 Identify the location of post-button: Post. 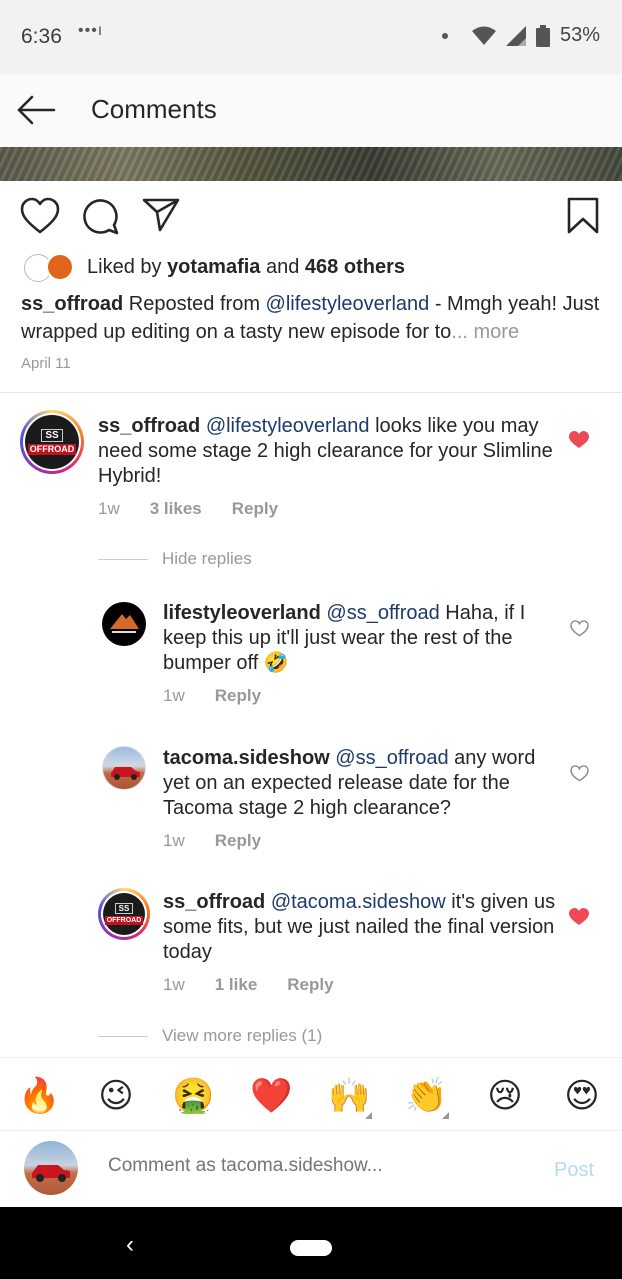
(574, 1170).